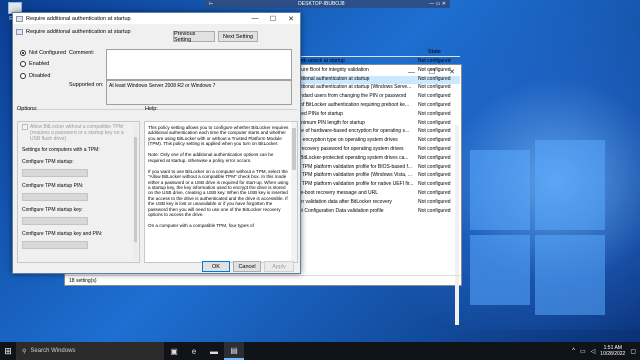  I want to click on options-label: Options:, so click(27, 109).